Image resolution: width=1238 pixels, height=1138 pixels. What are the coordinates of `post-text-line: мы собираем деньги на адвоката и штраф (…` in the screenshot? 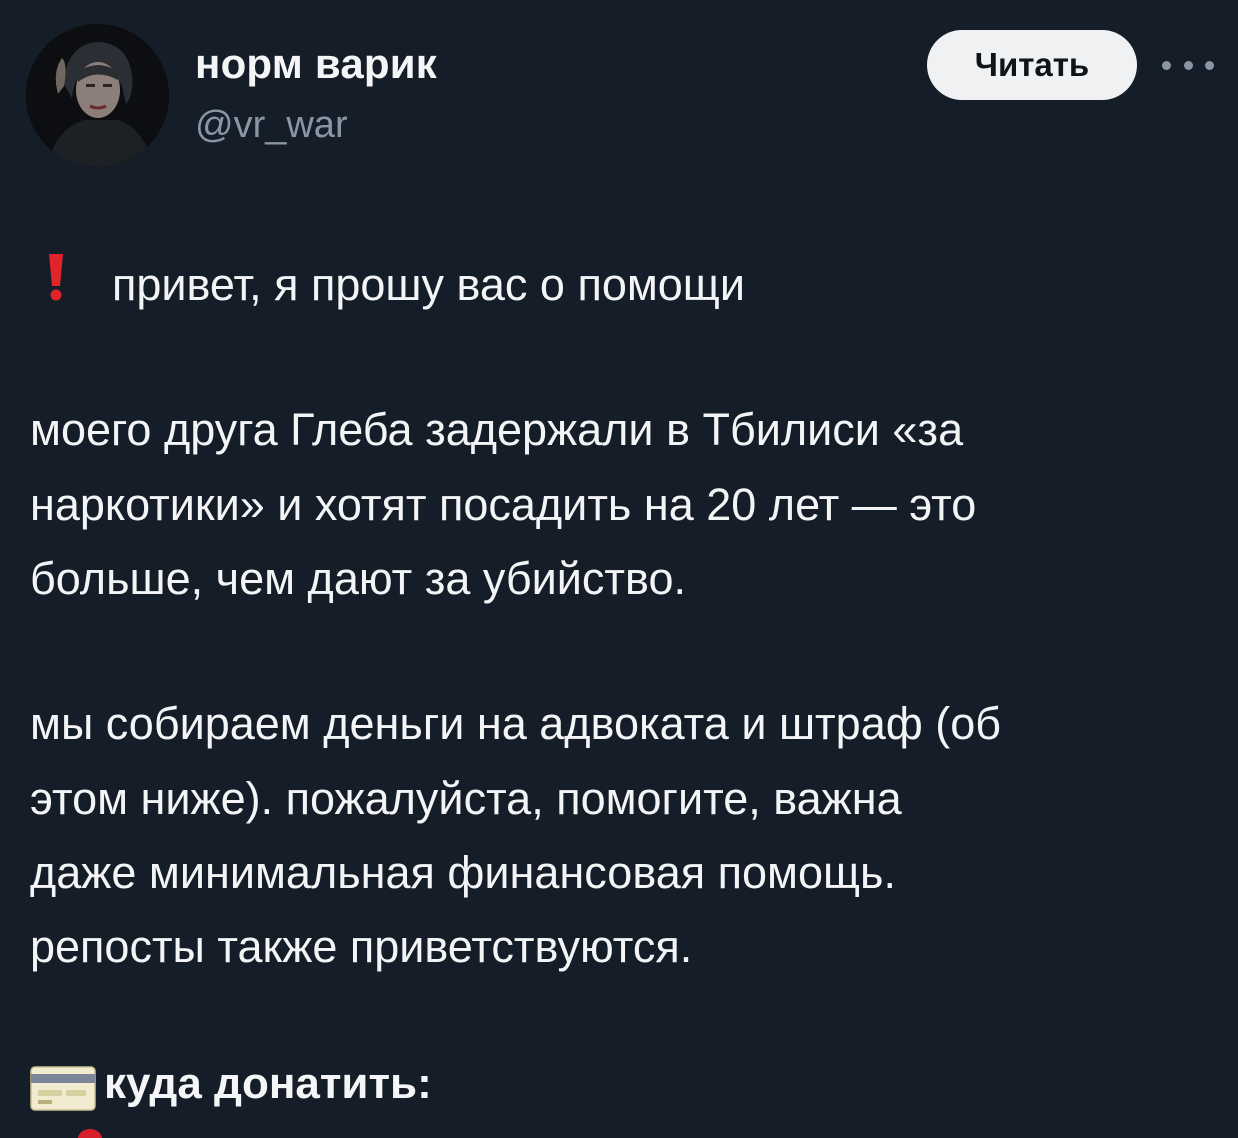 It's located at (516, 723).